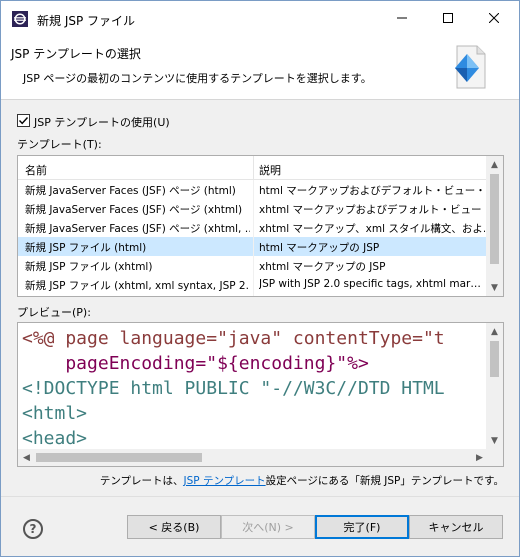 Image resolution: width=520 pixels, height=557 pixels. I want to click on eclipse-icon, so click(20, 19).